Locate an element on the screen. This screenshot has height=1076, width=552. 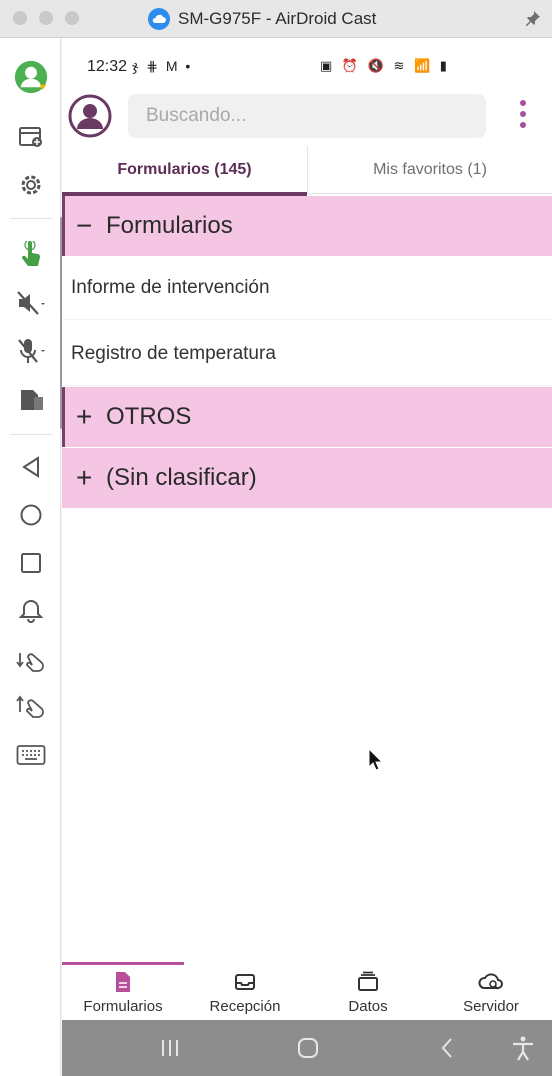
document-icon is located at coordinates (123, 982).